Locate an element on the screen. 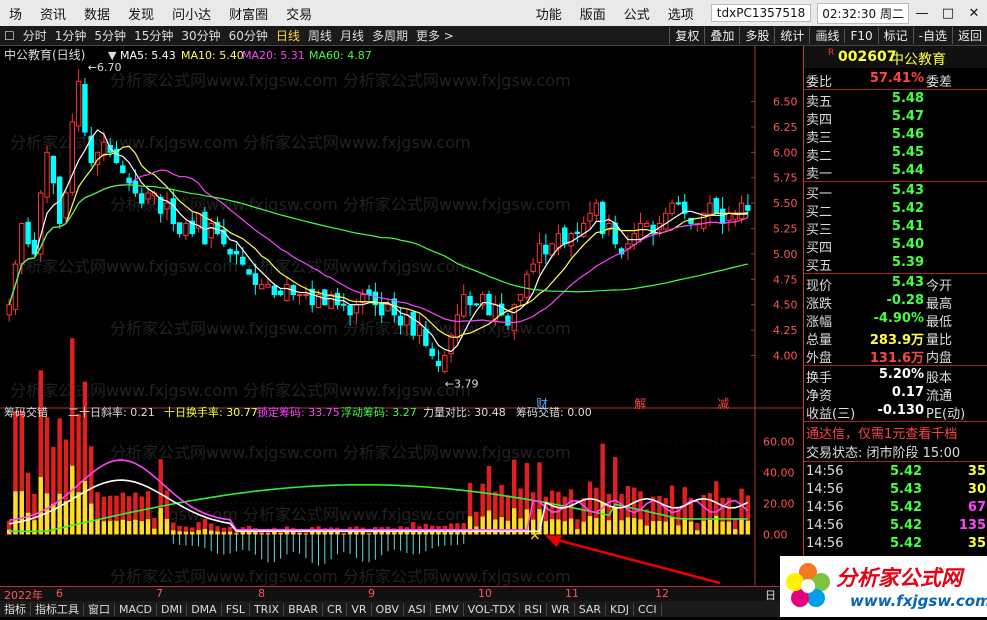  trade-status: 交易状态: 闭市阶段 15:00 is located at coordinates (883, 453).